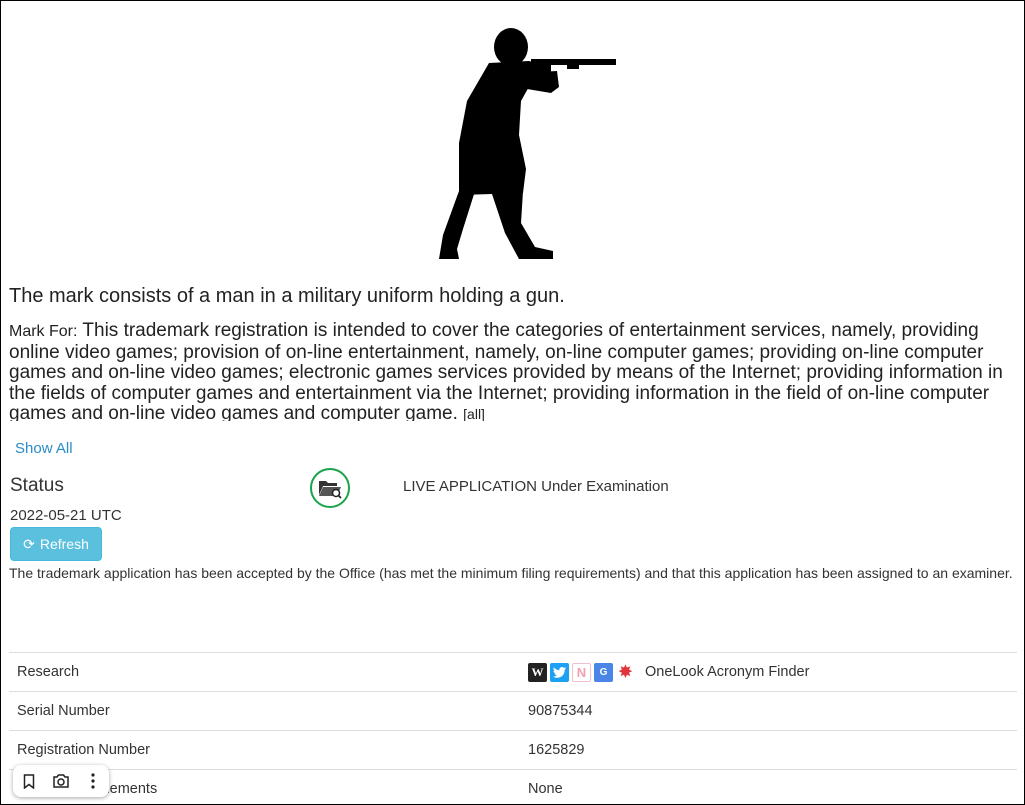  What do you see at coordinates (527, 143) in the screenshot?
I see `trademark-mark-image` at bounding box center [527, 143].